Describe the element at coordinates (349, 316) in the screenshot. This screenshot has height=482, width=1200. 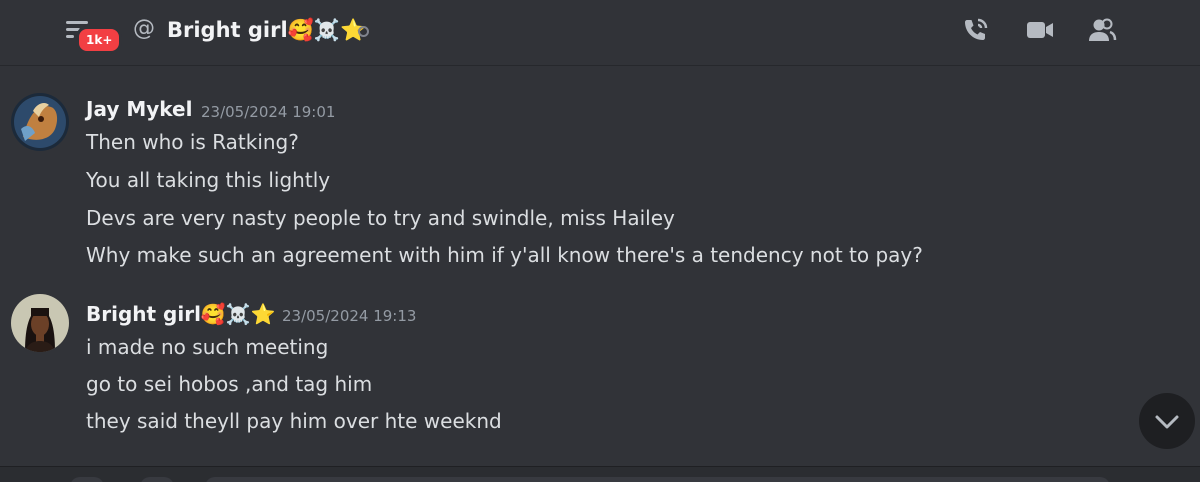
I see `message-timestamp: 23/05/2024 19:13` at that location.